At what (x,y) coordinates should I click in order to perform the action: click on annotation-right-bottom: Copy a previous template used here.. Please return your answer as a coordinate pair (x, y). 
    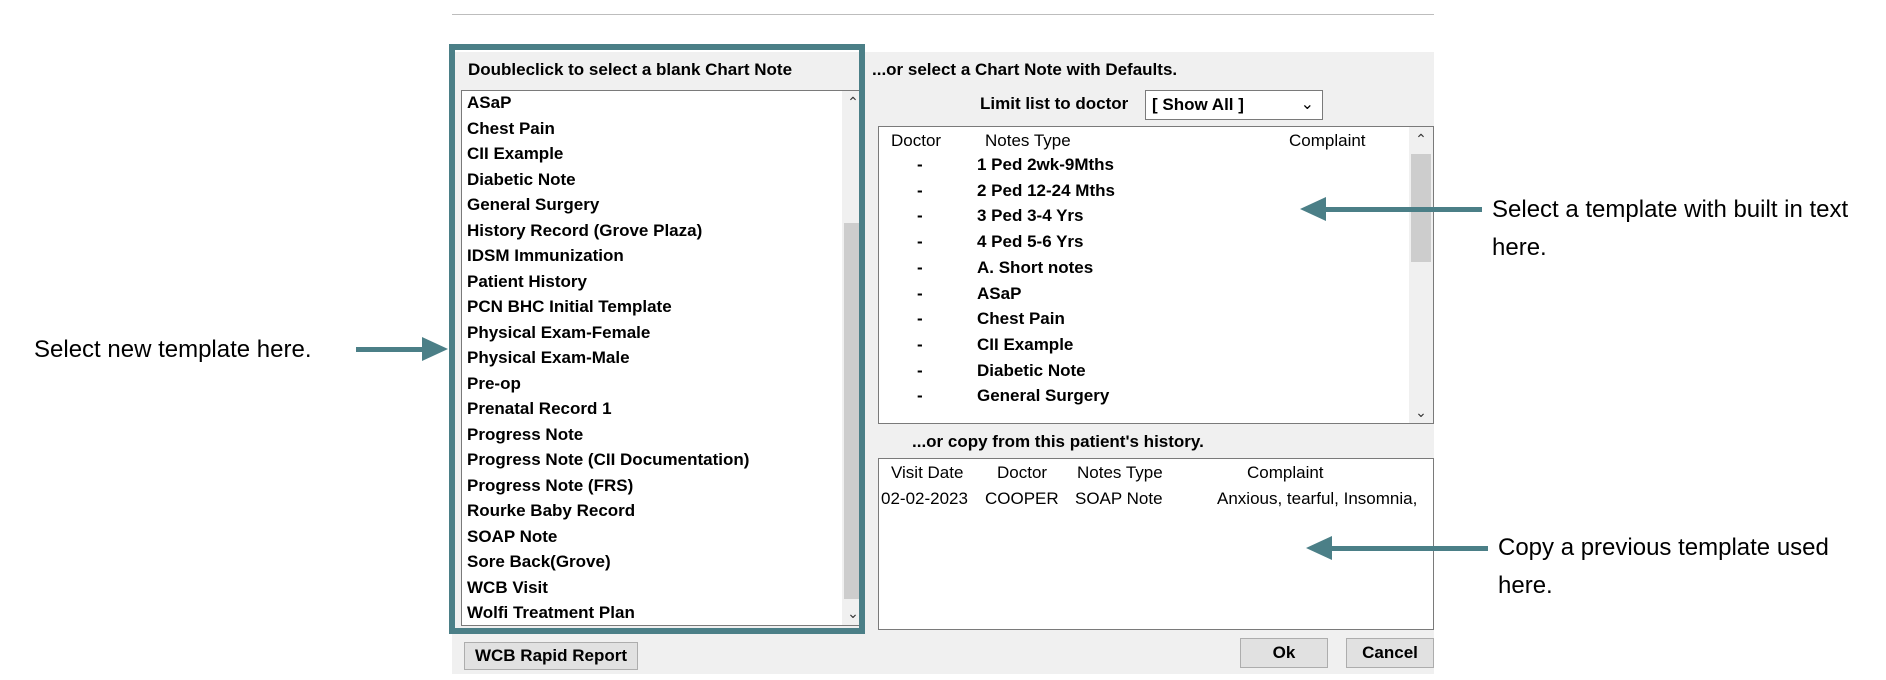
    Looking at the image, I should click on (1663, 566).